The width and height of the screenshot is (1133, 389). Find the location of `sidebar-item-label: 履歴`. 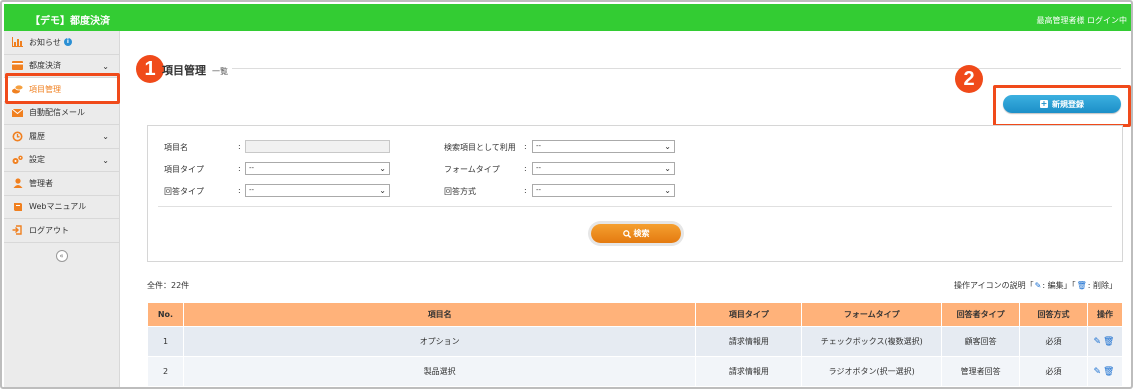

sidebar-item-label: 履歴 is located at coordinates (37, 136).